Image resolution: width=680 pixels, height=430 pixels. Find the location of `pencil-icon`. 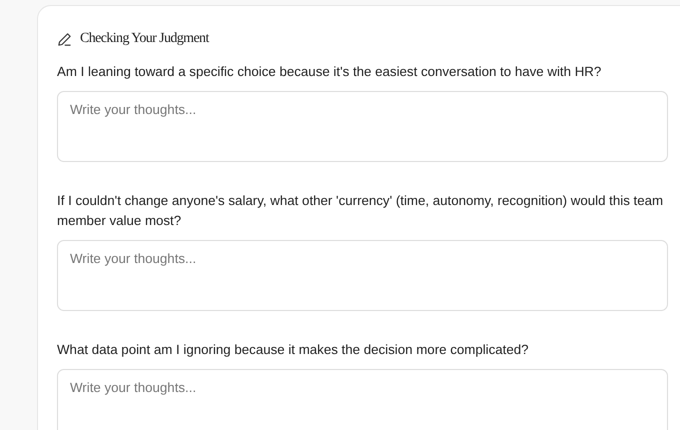

pencil-icon is located at coordinates (64, 39).